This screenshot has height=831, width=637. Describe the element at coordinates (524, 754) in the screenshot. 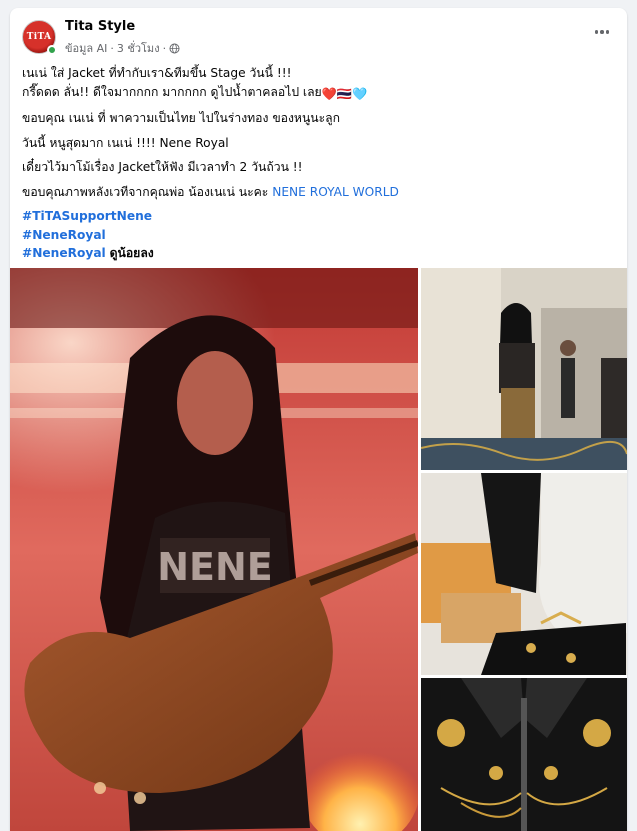

I see `photo-jacket-detail` at that location.